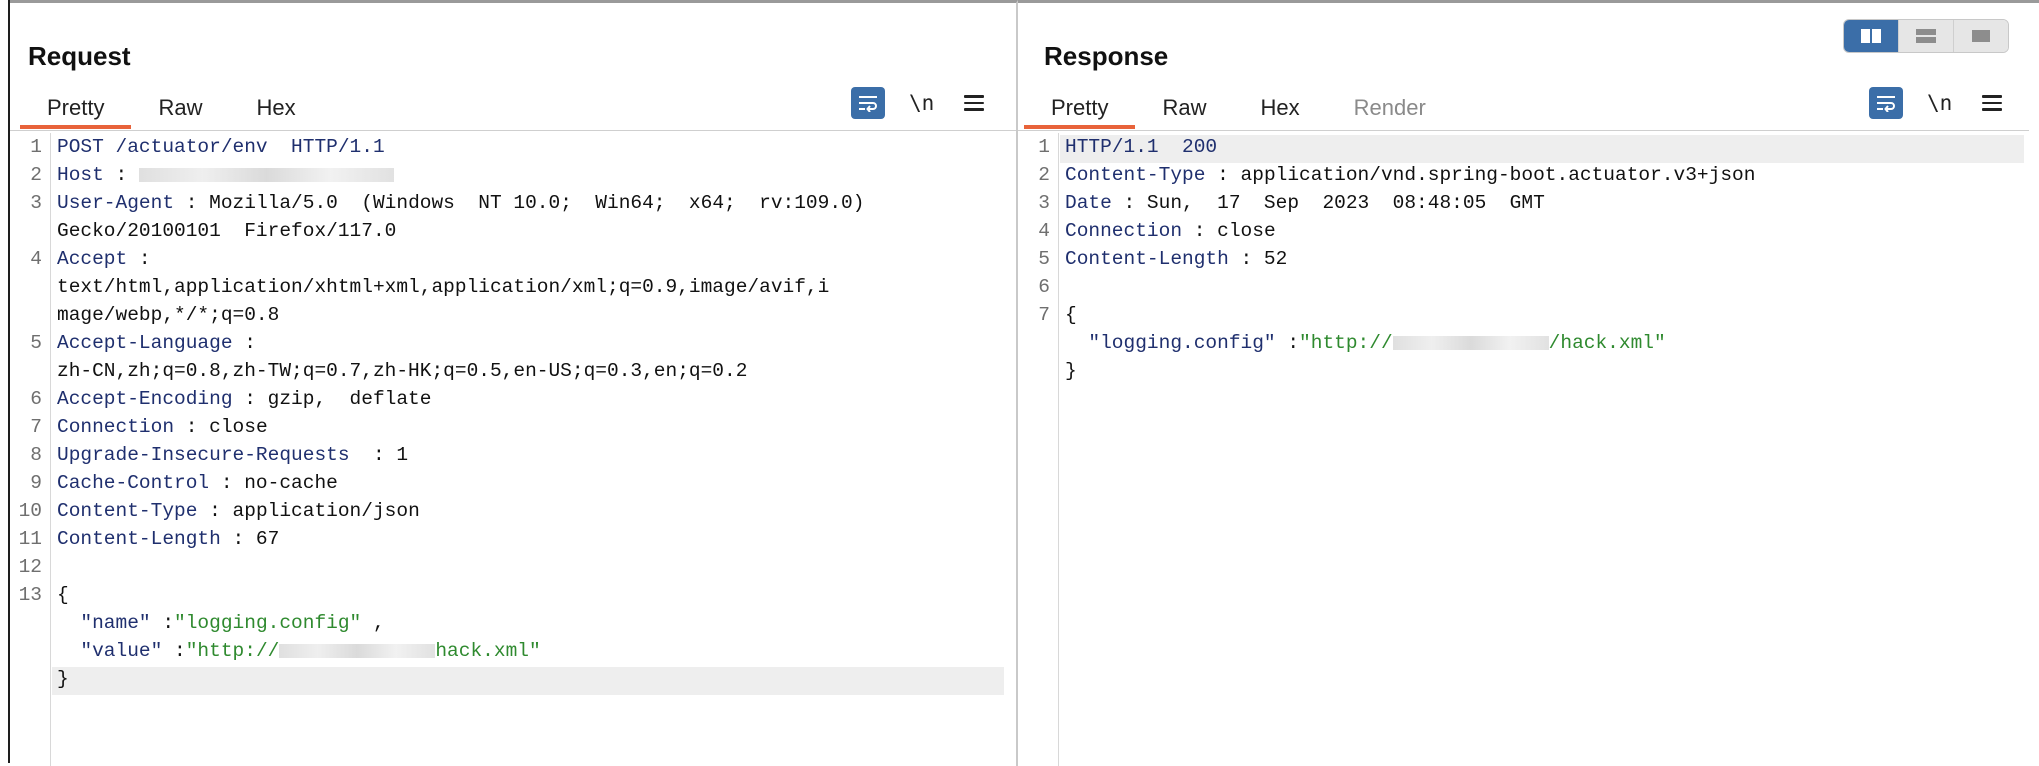  I want to click on code-line: "name" :"logging.config" ,, so click(513, 626).